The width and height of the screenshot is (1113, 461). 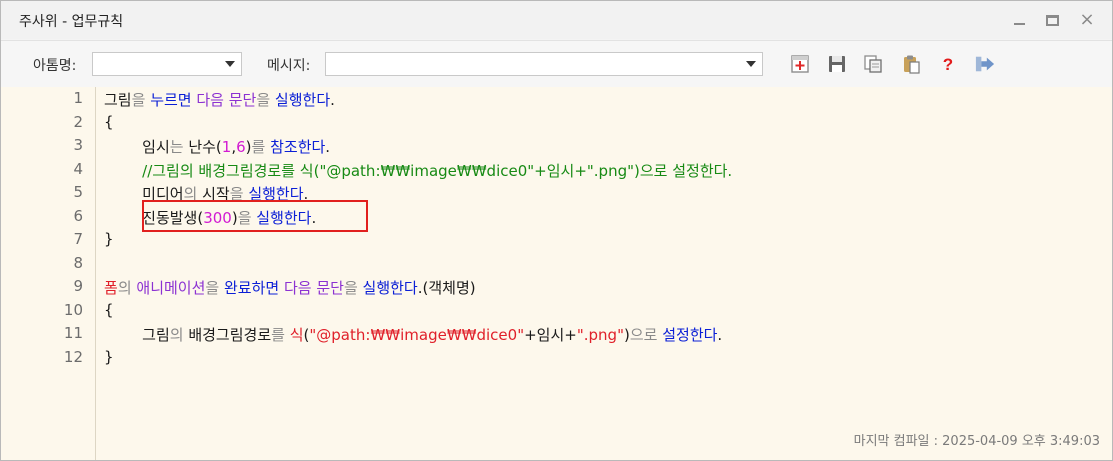 I want to click on atom-name-label: 아톰명:, so click(x=55, y=66).